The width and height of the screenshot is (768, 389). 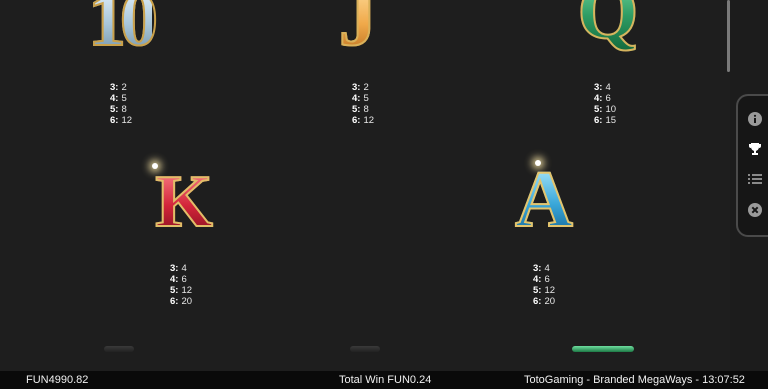 I want to click on list-icon, so click(x=755, y=179).